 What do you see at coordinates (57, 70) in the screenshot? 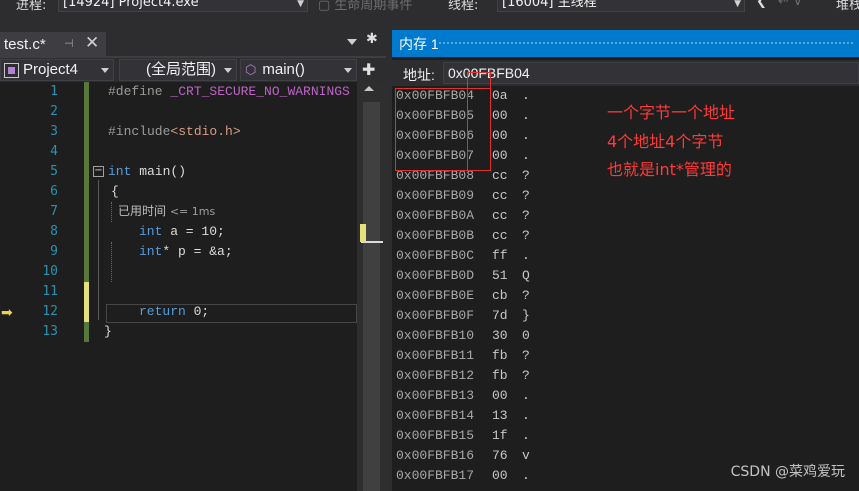
I see `project-dropdown: Project4` at bounding box center [57, 70].